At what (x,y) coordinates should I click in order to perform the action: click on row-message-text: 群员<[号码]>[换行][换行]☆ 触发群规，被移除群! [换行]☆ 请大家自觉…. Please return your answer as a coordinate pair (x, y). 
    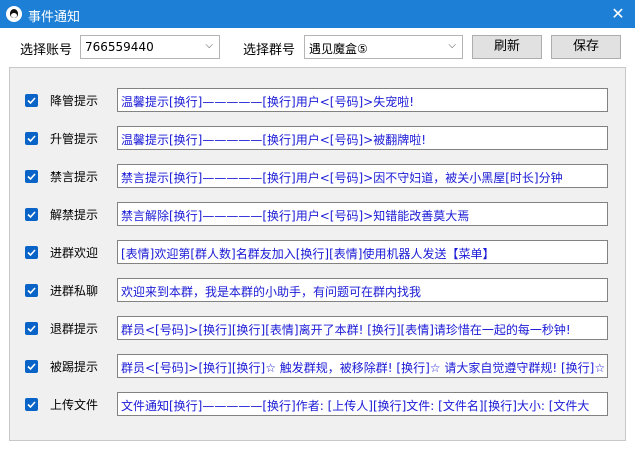
    Looking at the image, I should click on (364, 368).